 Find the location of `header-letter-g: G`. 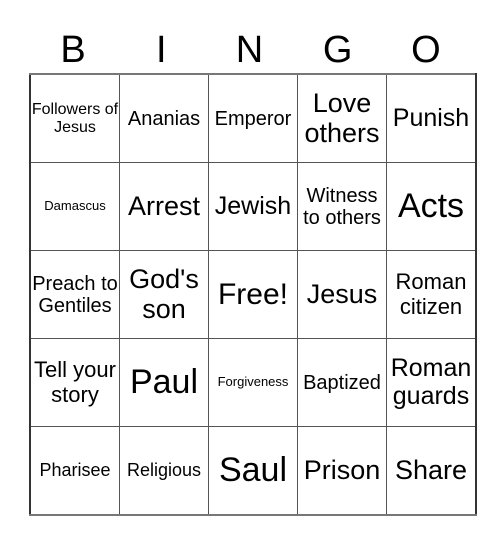

header-letter-g: G is located at coordinates (337, 50).